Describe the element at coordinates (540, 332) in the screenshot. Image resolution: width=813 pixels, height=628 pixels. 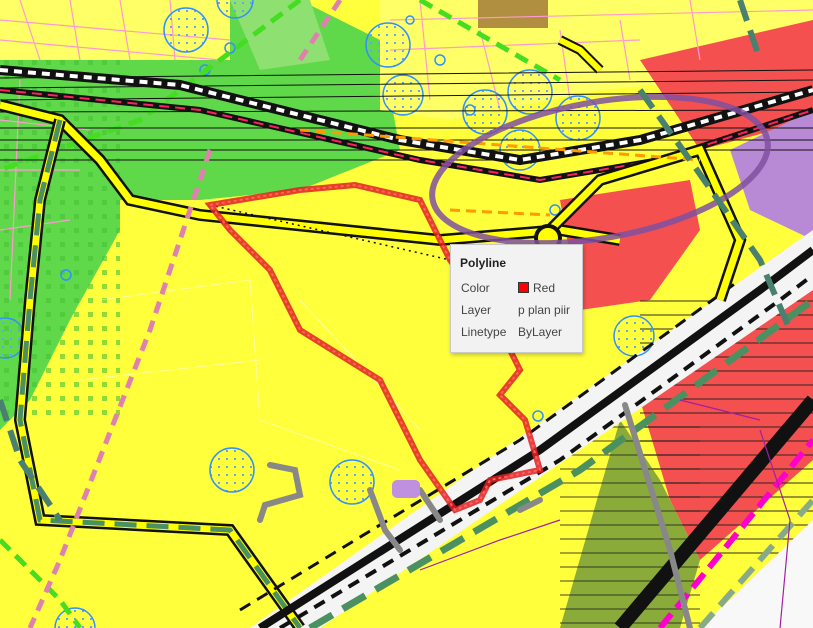
I see `tooltip-value-linetype: ByLayer` at that location.